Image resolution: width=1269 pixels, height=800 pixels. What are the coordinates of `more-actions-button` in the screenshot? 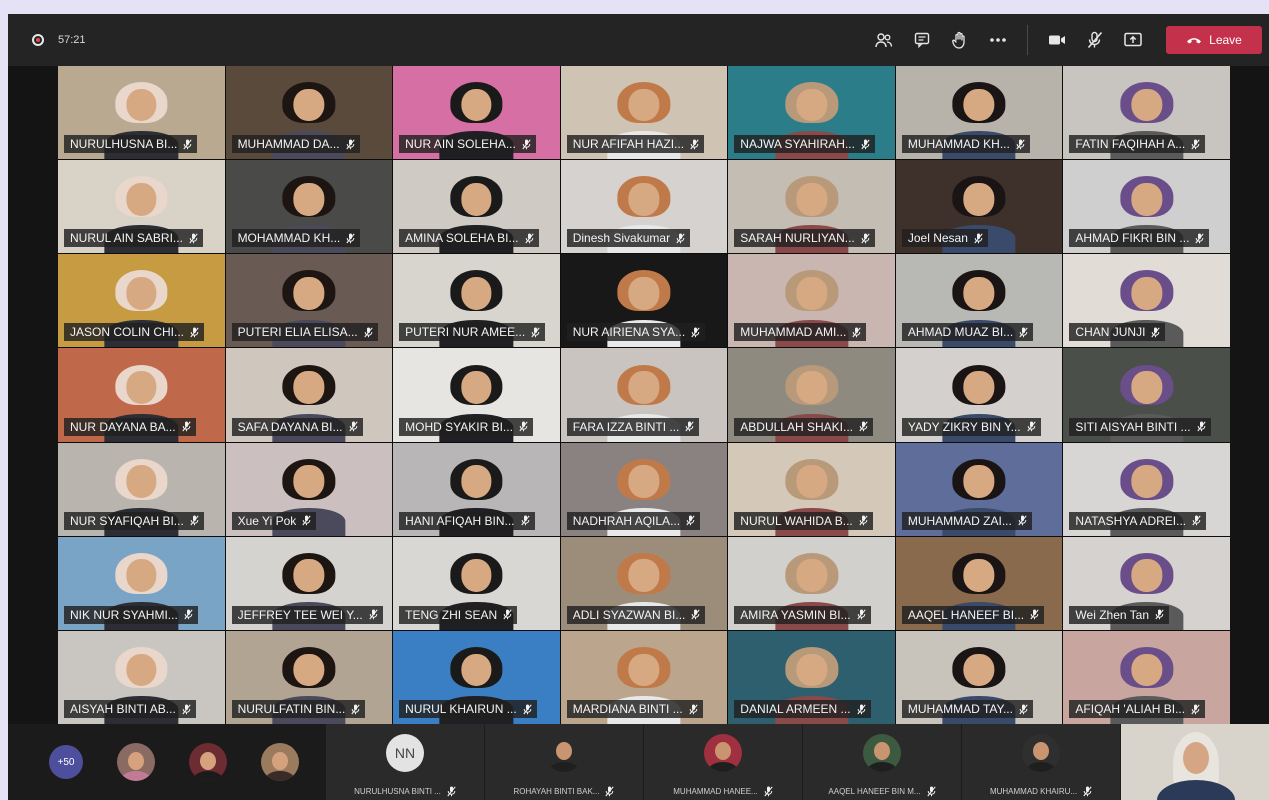 It's located at (998, 40).